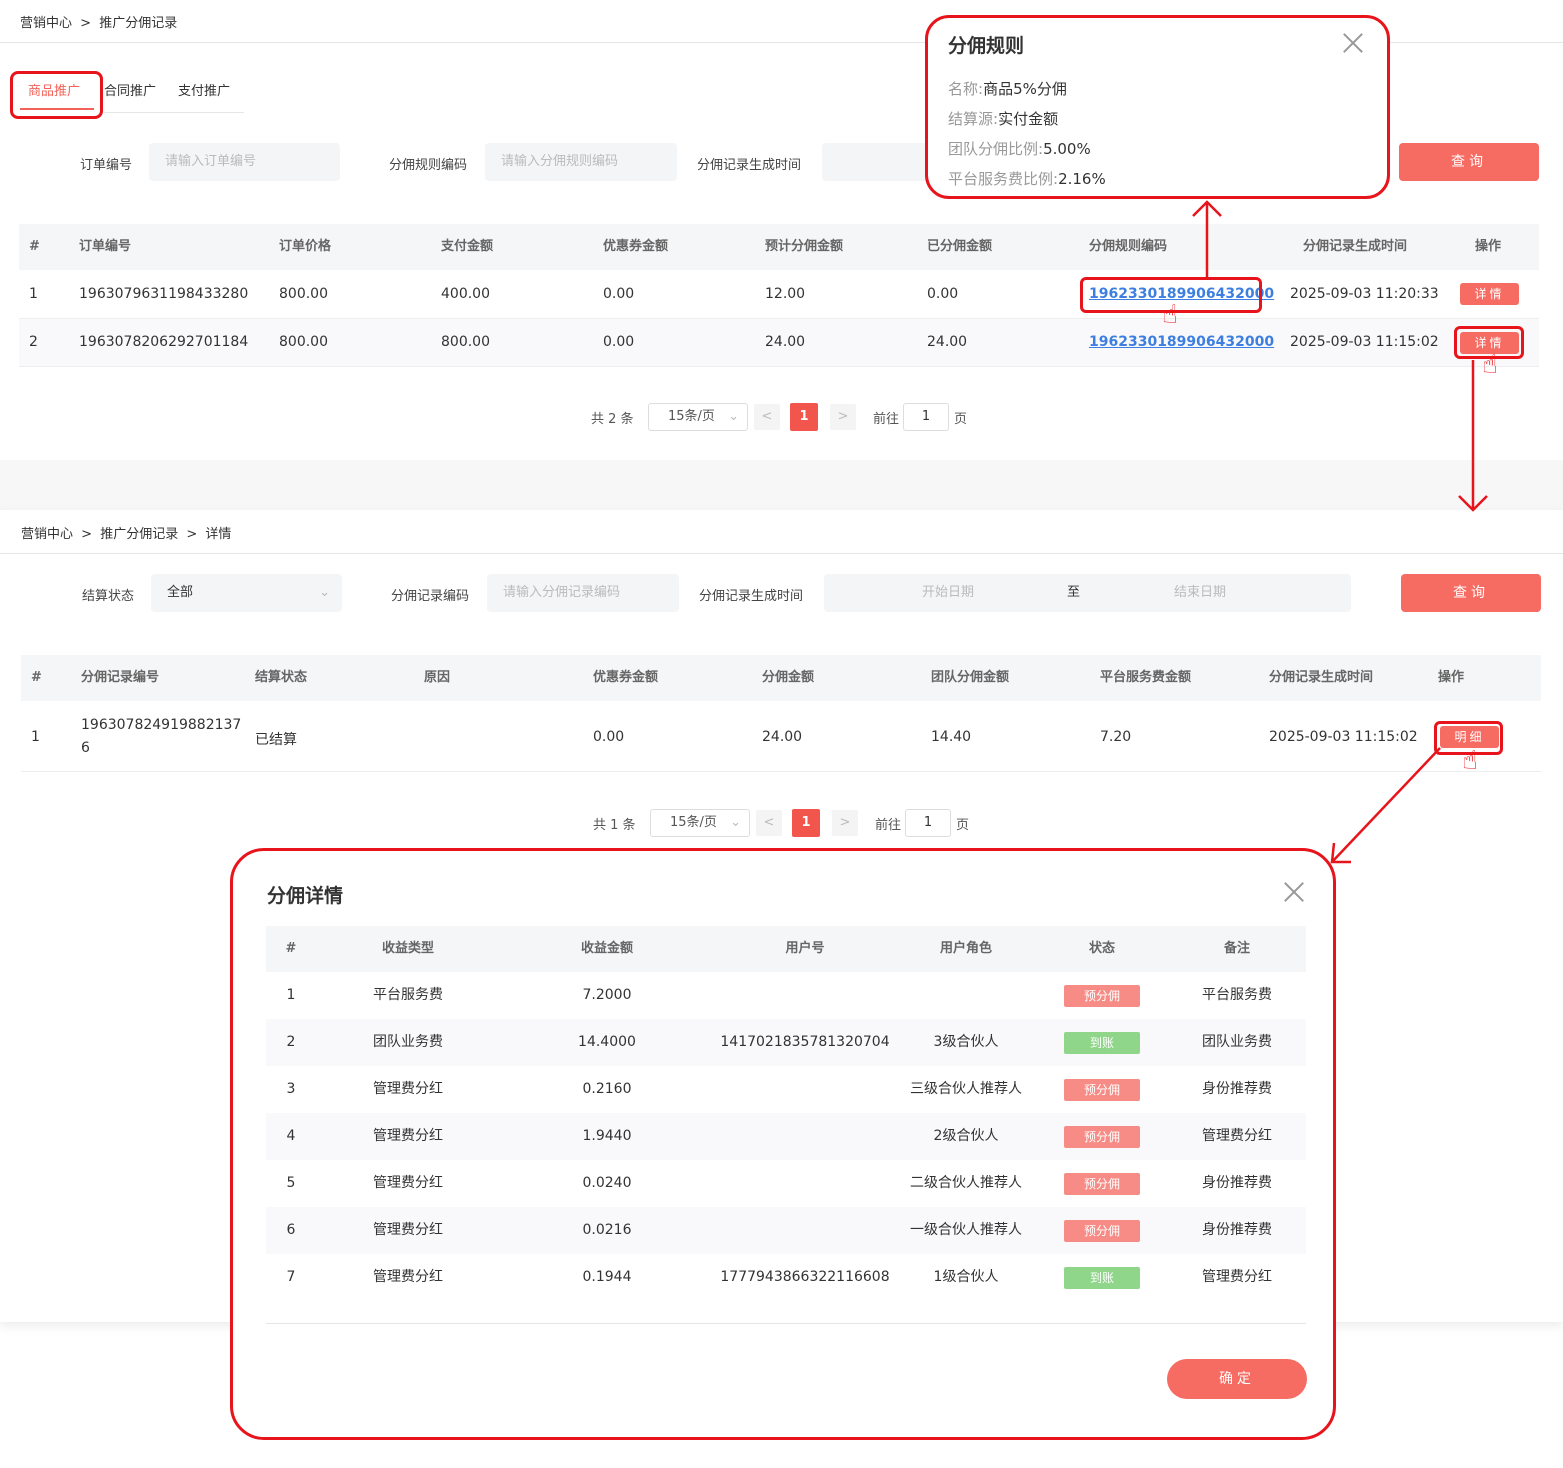  Describe the element at coordinates (291, 995) in the screenshot. I see `cell-index: 1` at that location.